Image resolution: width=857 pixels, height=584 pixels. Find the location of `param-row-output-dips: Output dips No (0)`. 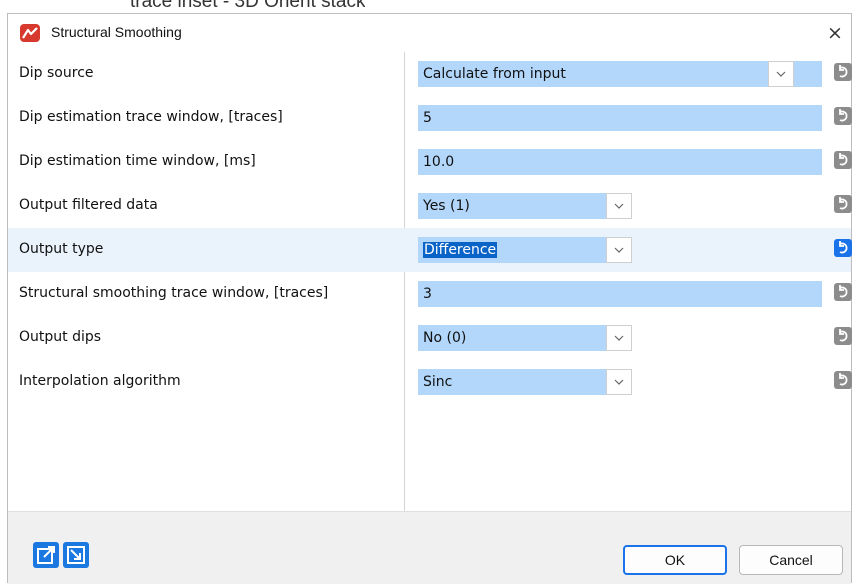

param-row-output-dips: Output dips No (0) is located at coordinates (430, 338).